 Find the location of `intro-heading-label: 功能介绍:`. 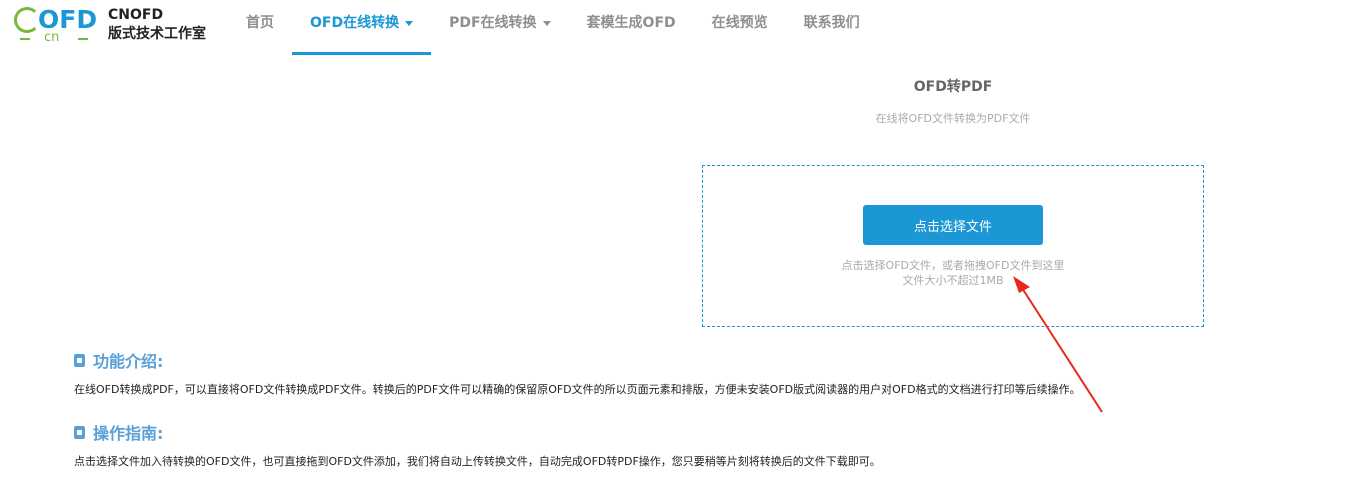

intro-heading-label: 功能介绍: is located at coordinates (128, 361).